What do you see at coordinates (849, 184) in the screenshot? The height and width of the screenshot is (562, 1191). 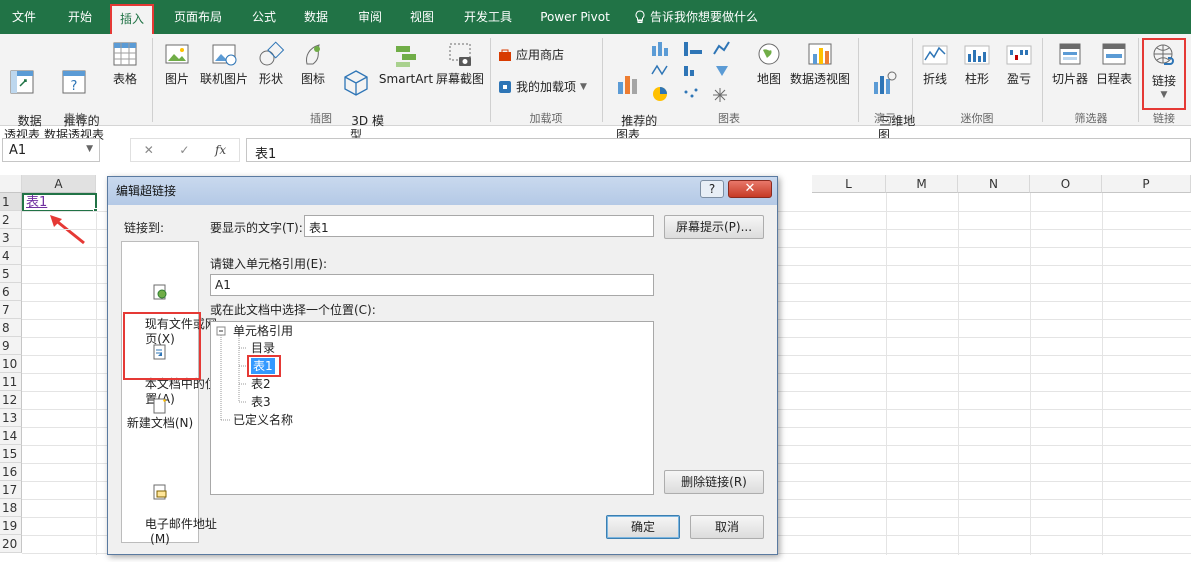 I see `column-header-l: L` at bounding box center [849, 184].